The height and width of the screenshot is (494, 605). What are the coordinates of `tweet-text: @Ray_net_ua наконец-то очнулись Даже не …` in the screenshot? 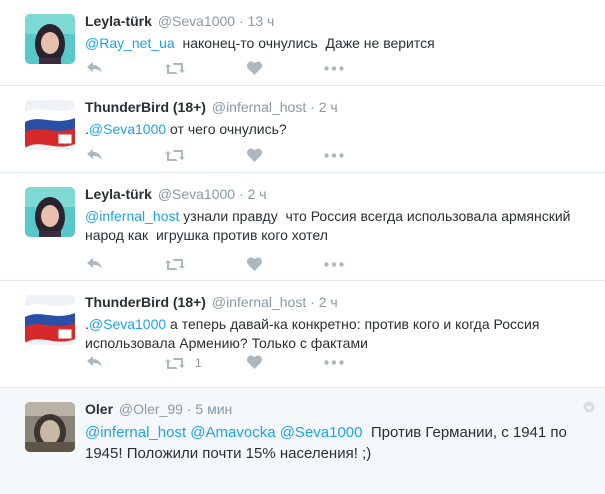 It's located at (335, 43).